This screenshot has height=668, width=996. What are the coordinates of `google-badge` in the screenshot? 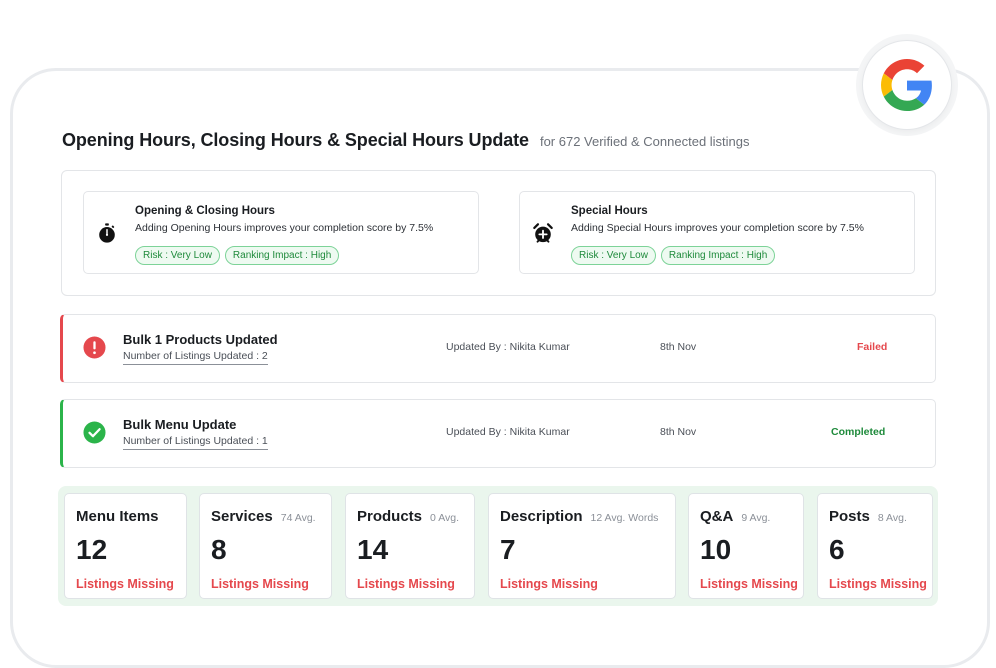 It's located at (907, 85).